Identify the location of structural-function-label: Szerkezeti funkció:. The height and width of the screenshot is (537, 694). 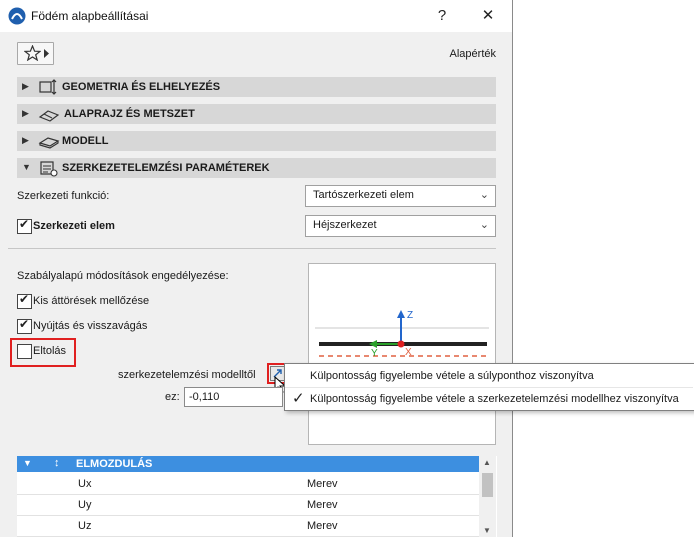
(63, 196).